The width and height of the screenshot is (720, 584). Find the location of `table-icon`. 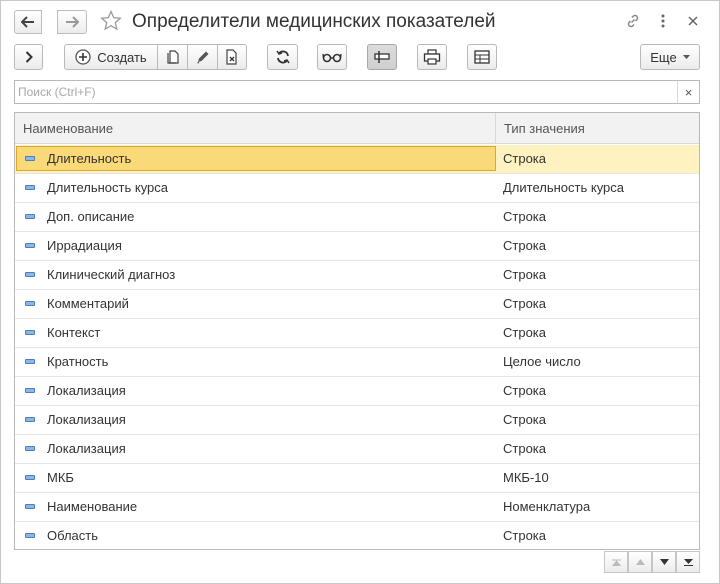

table-icon is located at coordinates (482, 57).